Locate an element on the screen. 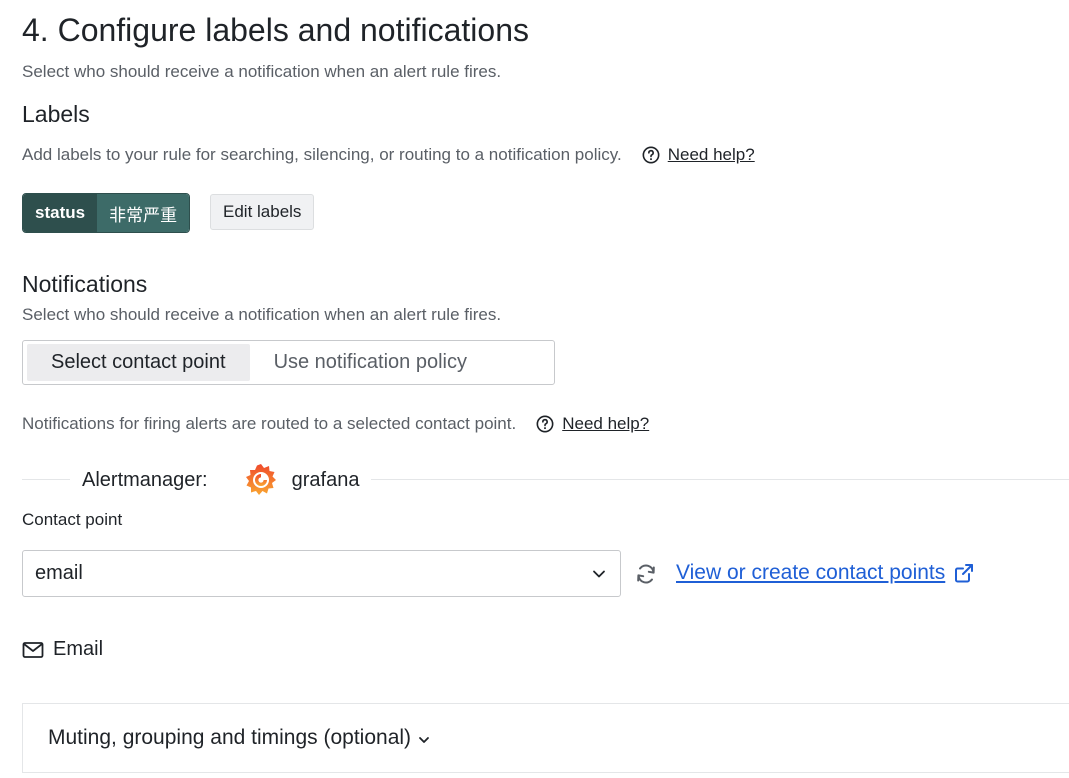  view-contact-points-text: View or create contact points is located at coordinates (811, 572).